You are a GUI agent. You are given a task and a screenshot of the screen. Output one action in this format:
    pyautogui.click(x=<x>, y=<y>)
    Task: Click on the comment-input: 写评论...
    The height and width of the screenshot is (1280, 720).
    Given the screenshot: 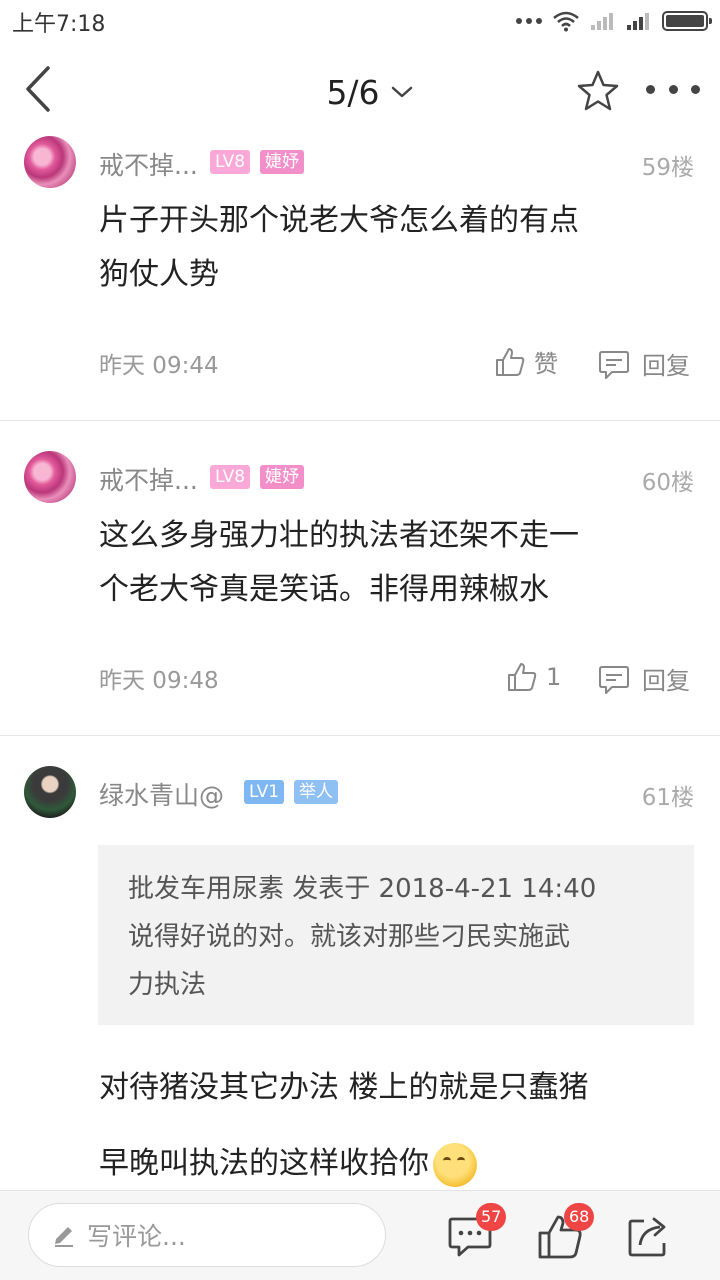 What is the action you would take?
    pyautogui.click(x=207, y=1235)
    